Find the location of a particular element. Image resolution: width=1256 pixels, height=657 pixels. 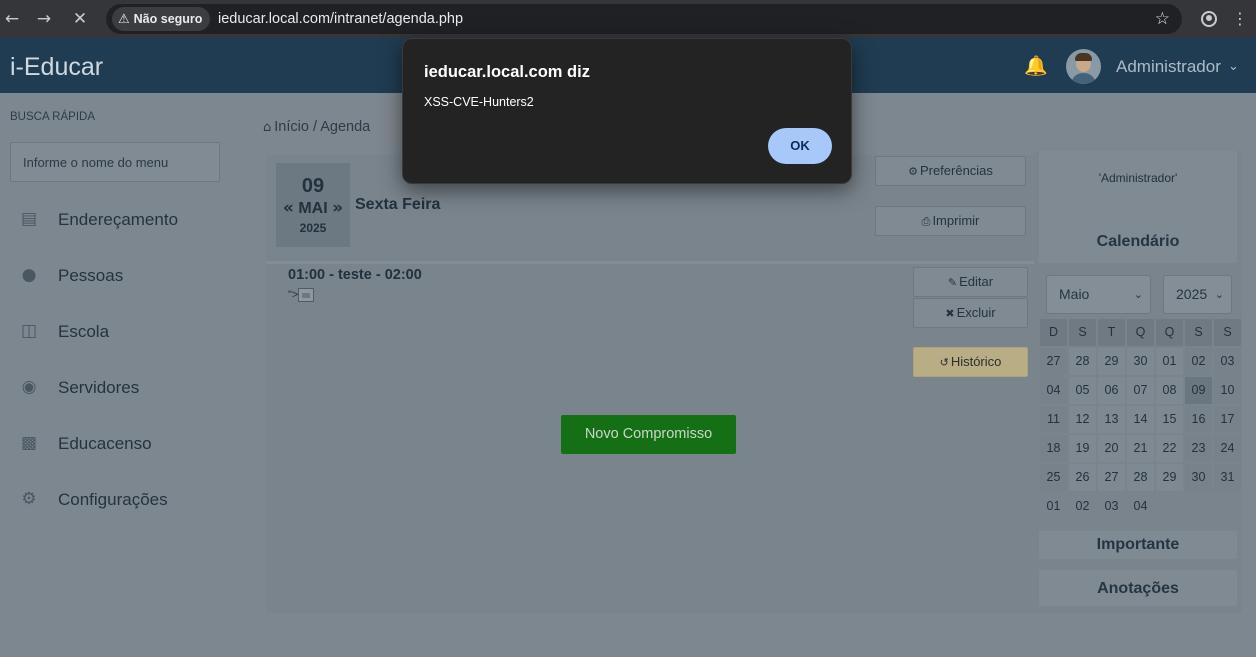

calendar-day: 11 is located at coordinates (1053, 419).